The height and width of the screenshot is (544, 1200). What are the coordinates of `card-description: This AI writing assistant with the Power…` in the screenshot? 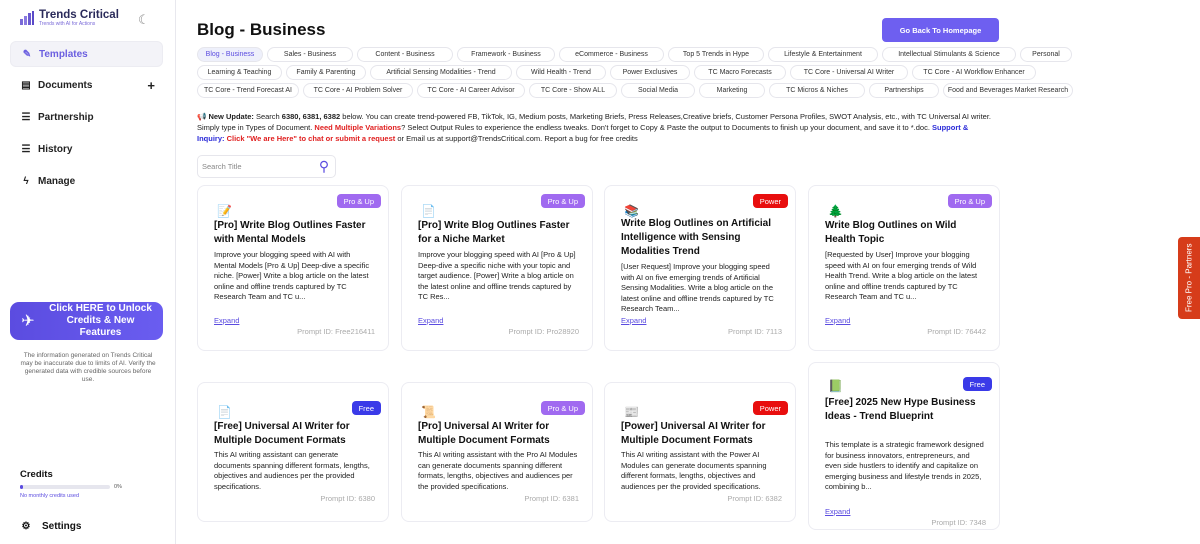 It's located at (694, 470).